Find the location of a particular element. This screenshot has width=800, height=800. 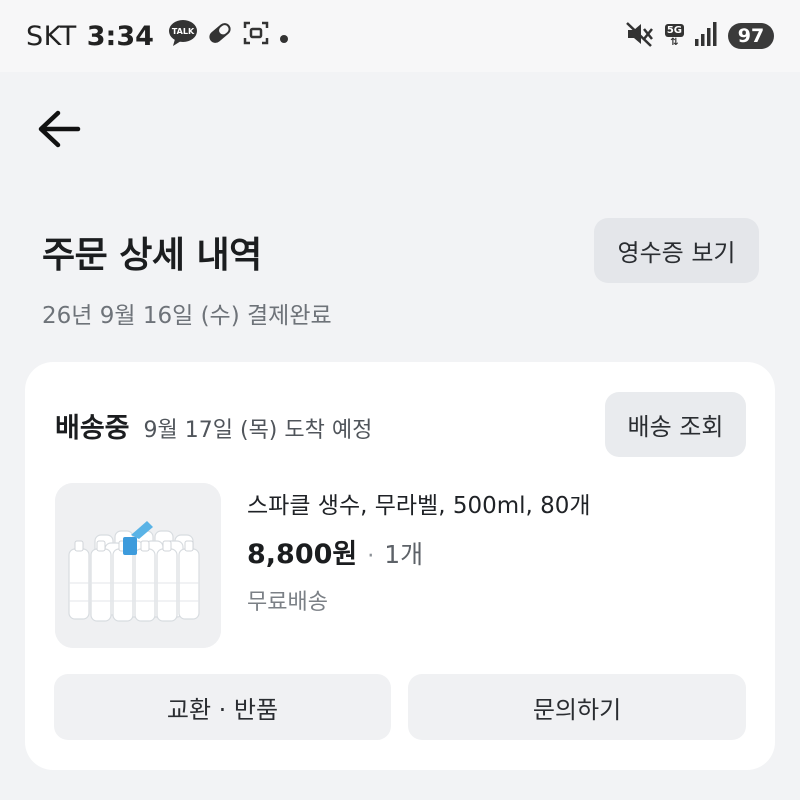

shipment-status-row: 배송중 9월 17일 (목) 도착 예정 is located at coordinates (213, 425).